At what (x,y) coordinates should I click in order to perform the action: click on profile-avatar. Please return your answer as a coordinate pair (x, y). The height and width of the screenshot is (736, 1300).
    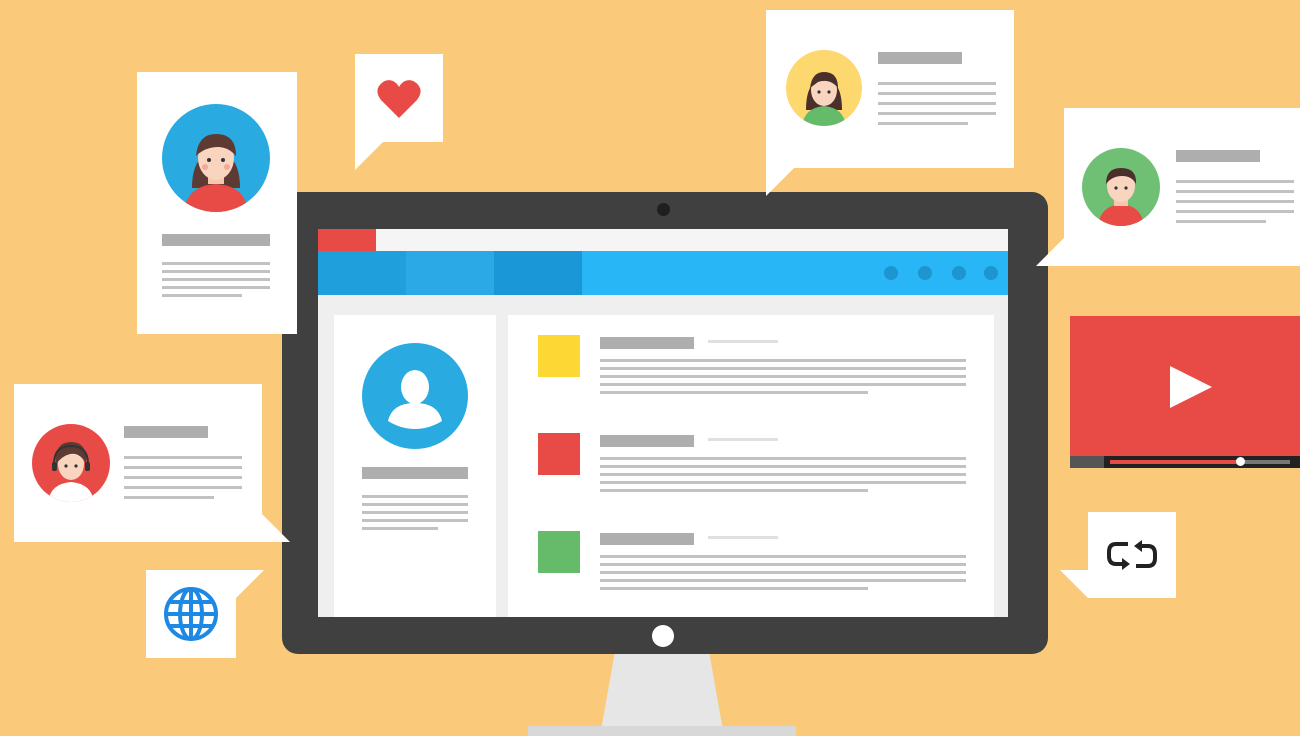
    Looking at the image, I should click on (415, 396).